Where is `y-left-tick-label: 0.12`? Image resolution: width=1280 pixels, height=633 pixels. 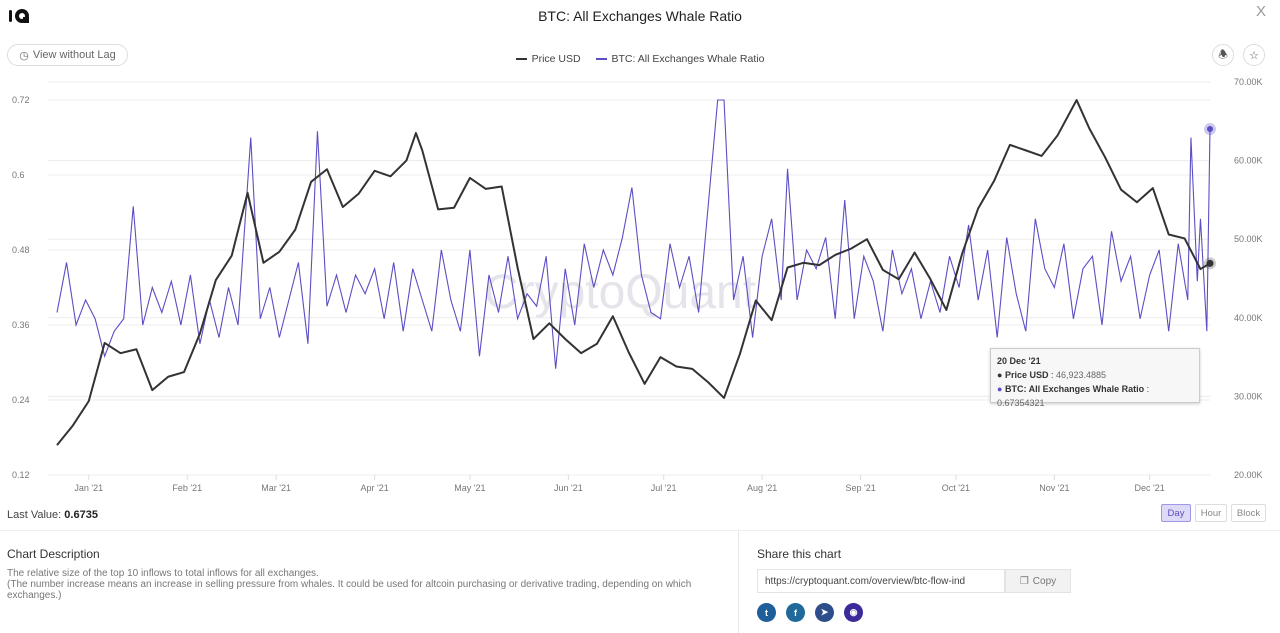
y-left-tick-label: 0.12 is located at coordinates (21, 475).